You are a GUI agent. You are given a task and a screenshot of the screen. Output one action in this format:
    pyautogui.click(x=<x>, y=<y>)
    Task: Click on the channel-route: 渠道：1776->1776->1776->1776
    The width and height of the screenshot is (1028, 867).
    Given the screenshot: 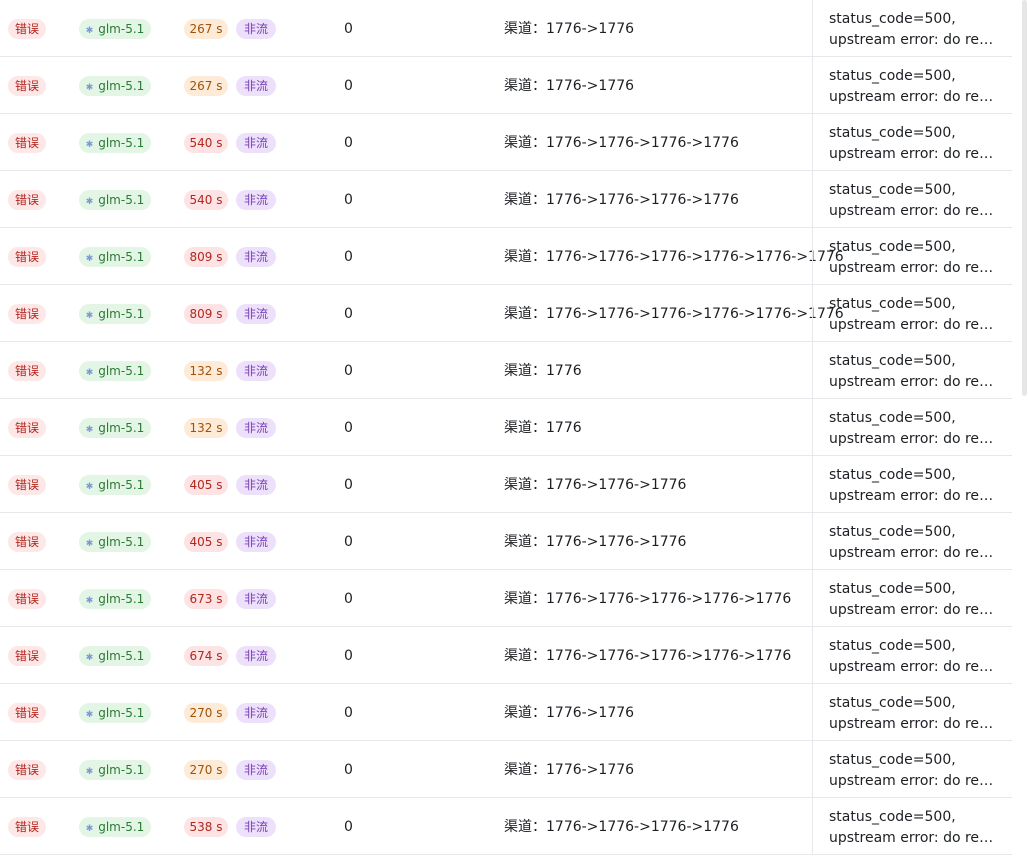 What is the action you would take?
    pyautogui.click(x=621, y=143)
    